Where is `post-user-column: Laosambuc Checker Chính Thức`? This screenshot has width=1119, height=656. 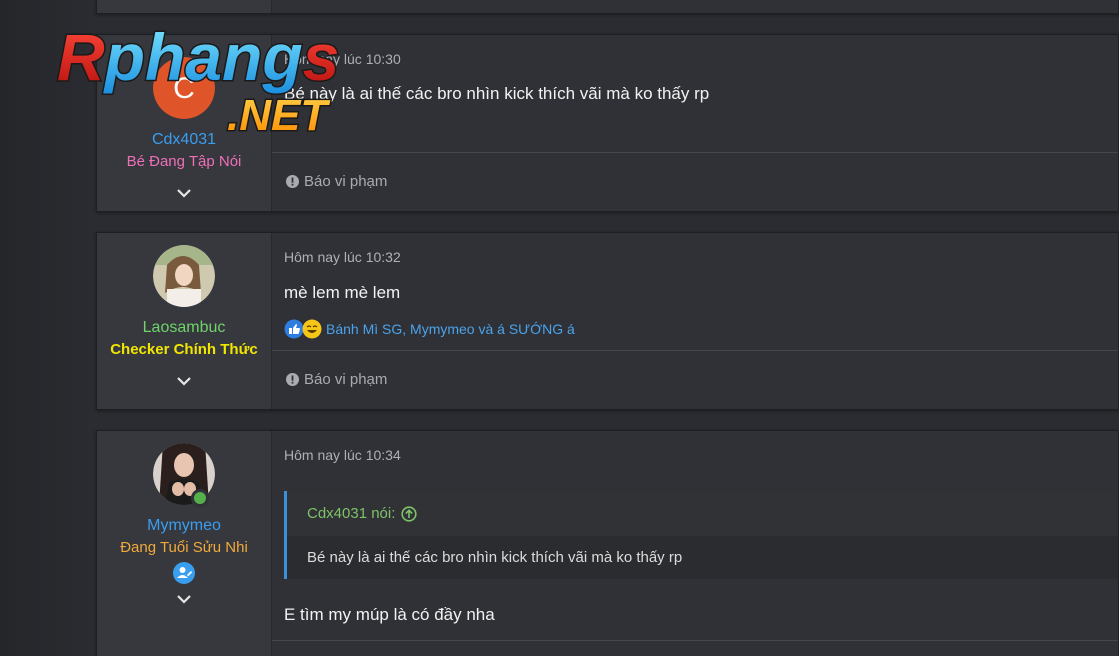
post-user-column: Laosambuc Checker Chính Thức is located at coordinates (184, 321).